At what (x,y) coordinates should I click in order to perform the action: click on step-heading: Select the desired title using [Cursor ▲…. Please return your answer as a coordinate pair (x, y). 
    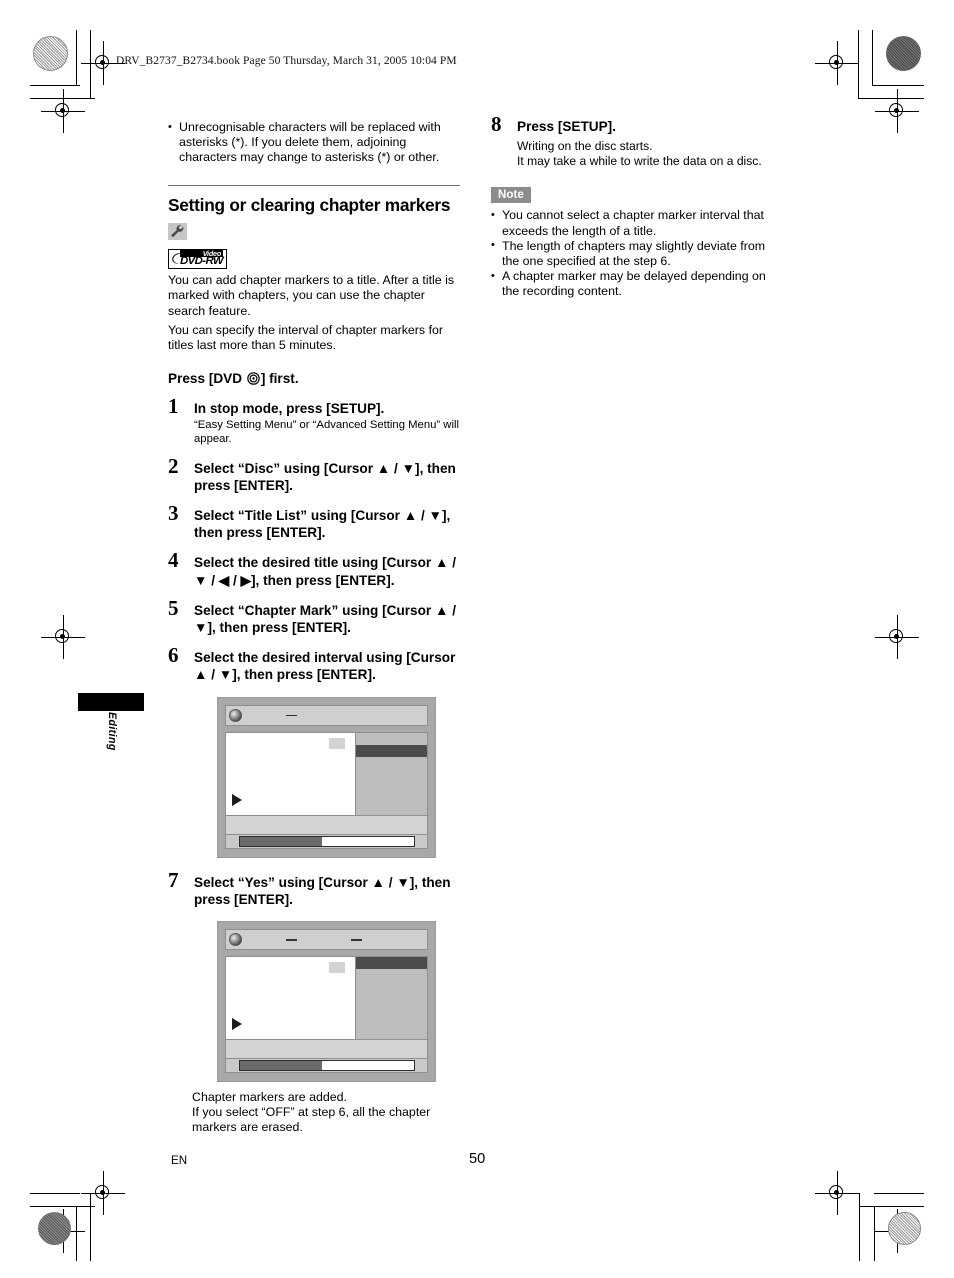
    Looking at the image, I should click on (325, 571).